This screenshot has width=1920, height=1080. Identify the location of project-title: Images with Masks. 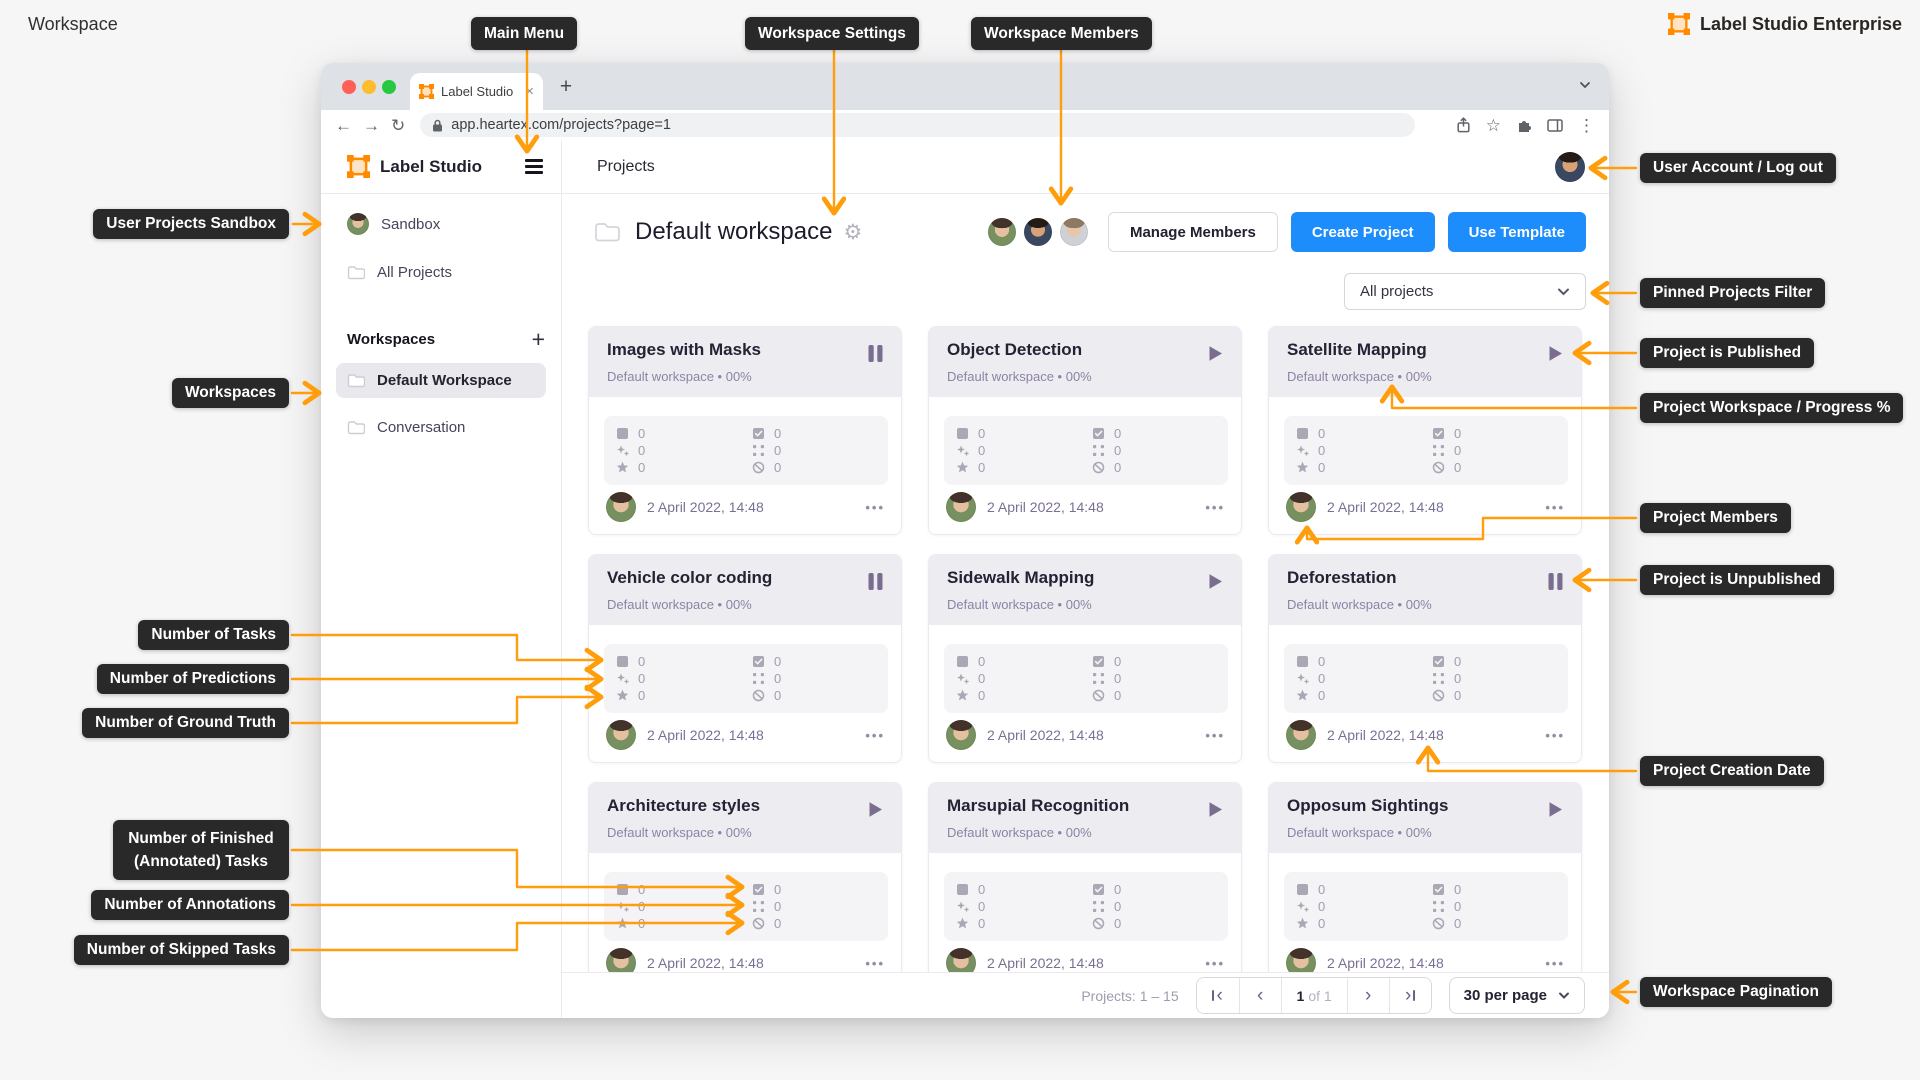
(684, 349).